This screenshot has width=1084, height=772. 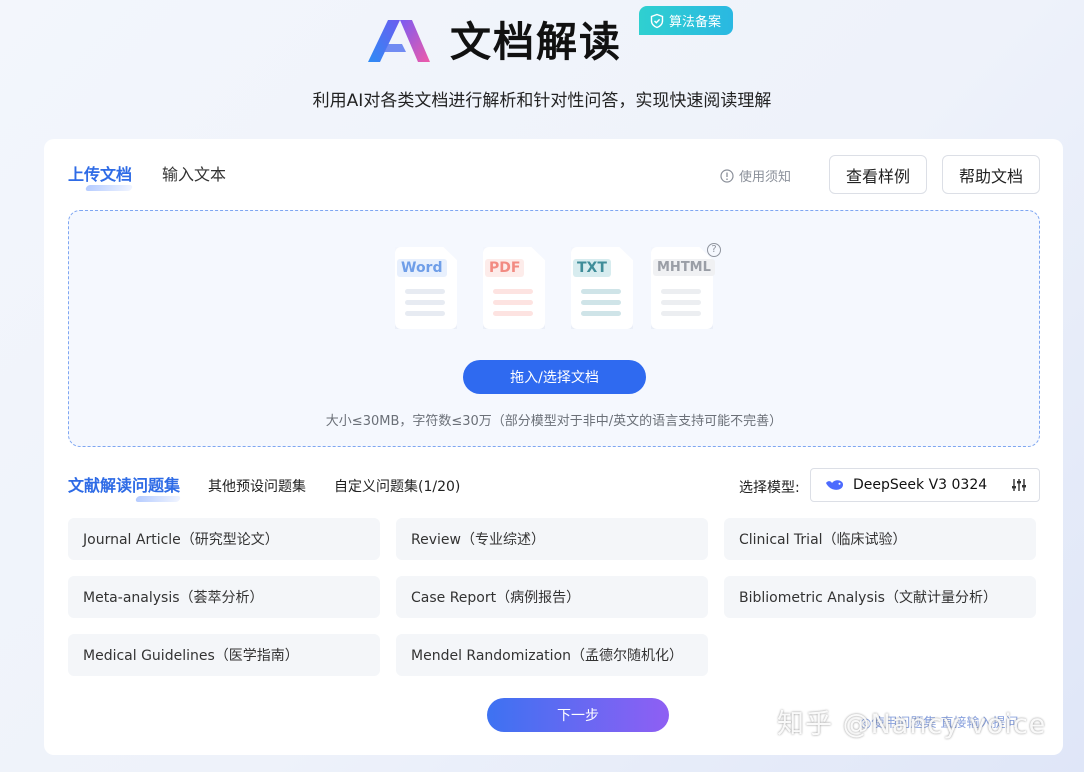 I want to click on question-set-item: Clinical Trial（临床试验）, so click(x=880, y=539).